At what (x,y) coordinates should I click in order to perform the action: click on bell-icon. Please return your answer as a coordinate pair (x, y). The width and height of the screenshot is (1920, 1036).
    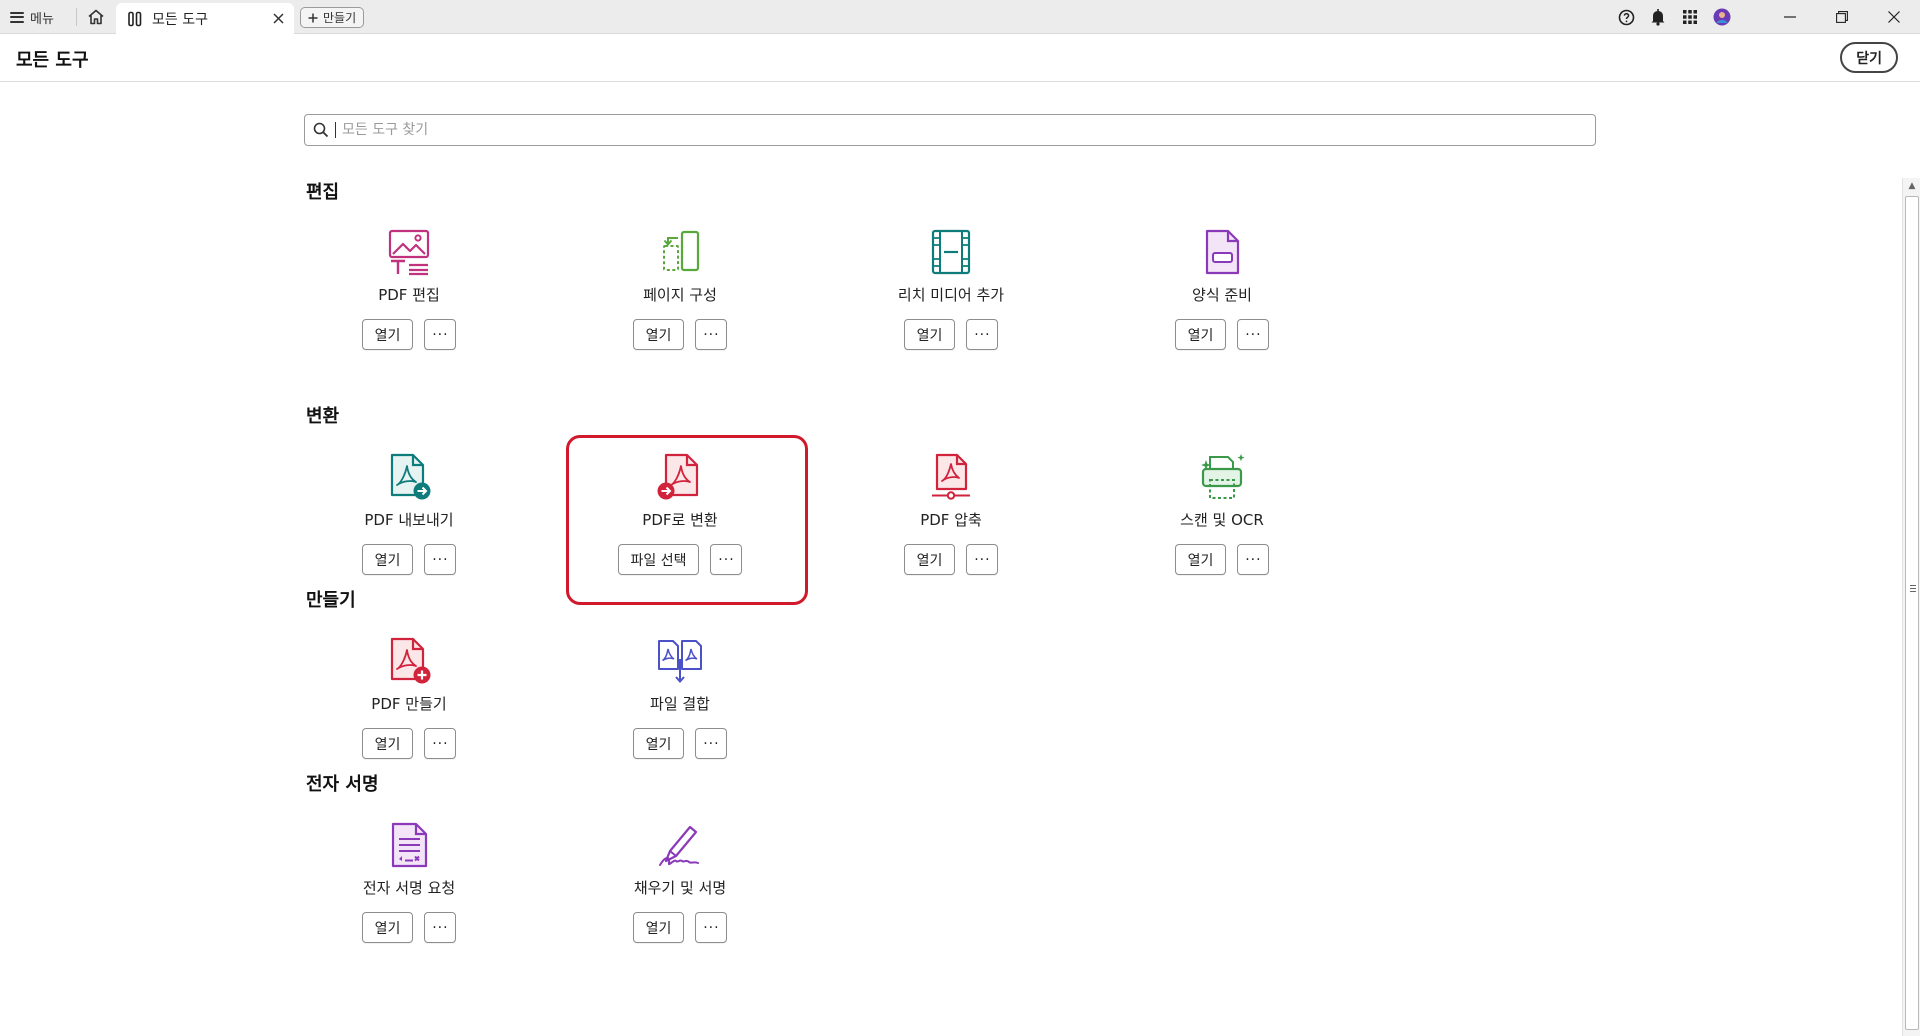
    Looking at the image, I should click on (1658, 17).